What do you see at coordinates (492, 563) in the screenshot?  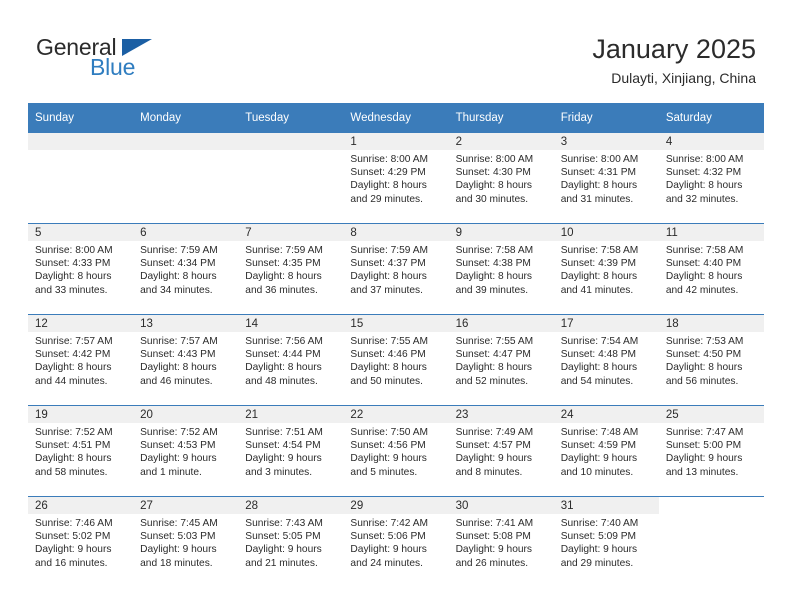 I see `daylight-text-line2: and 26 minutes.` at bounding box center [492, 563].